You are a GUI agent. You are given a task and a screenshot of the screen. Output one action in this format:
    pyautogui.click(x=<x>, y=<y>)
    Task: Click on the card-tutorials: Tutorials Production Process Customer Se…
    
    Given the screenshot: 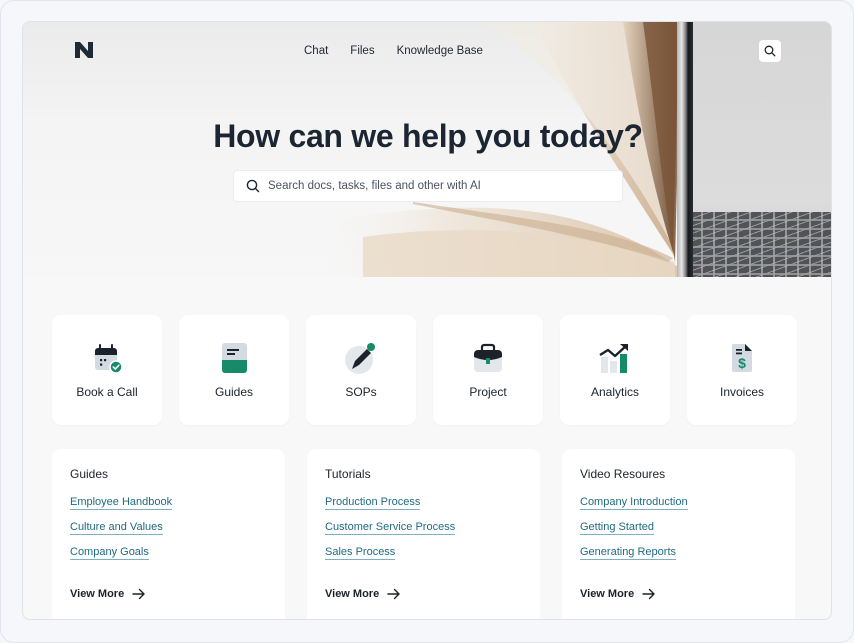 What is the action you would take?
    pyautogui.click(x=423, y=534)
    